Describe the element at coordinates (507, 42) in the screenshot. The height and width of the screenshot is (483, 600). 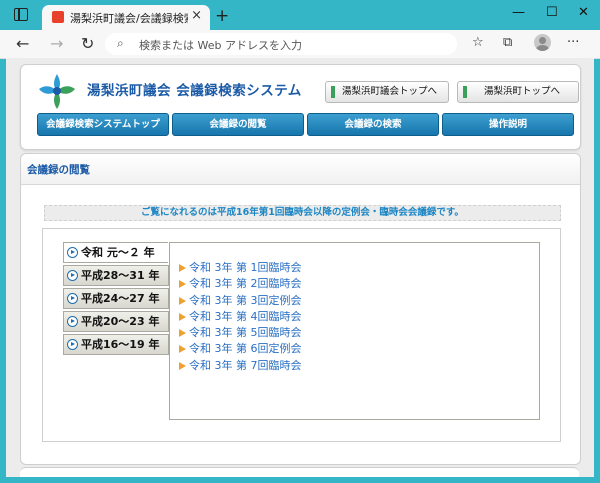
I see `collections-icon: ⧉` at that location.